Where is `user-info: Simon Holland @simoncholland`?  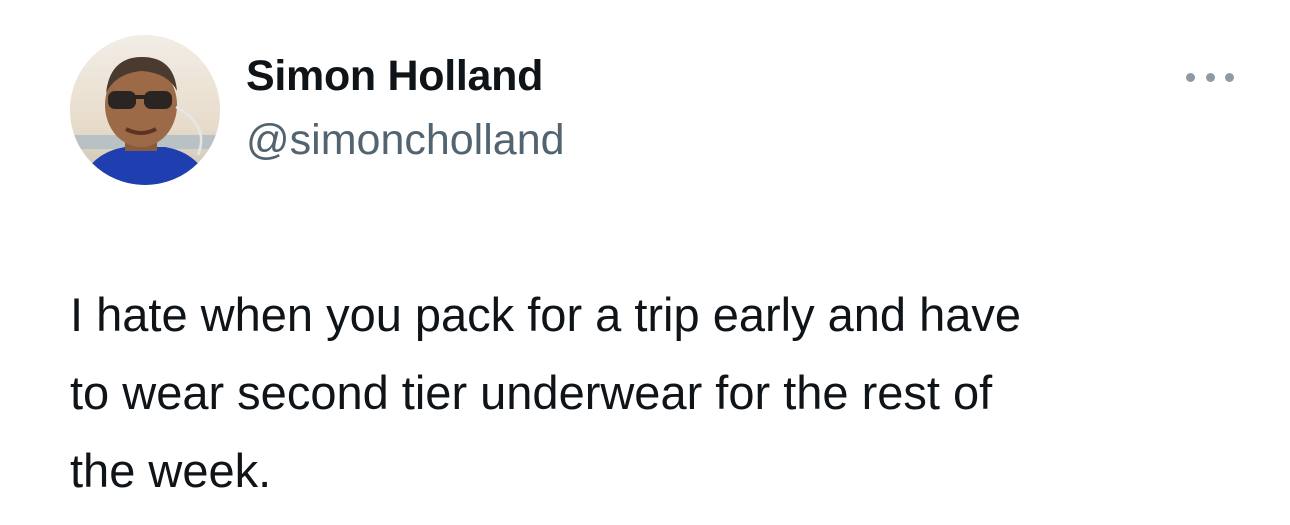 user-info: Simon Holland @simoncholland is located at coordinates (405, 108).